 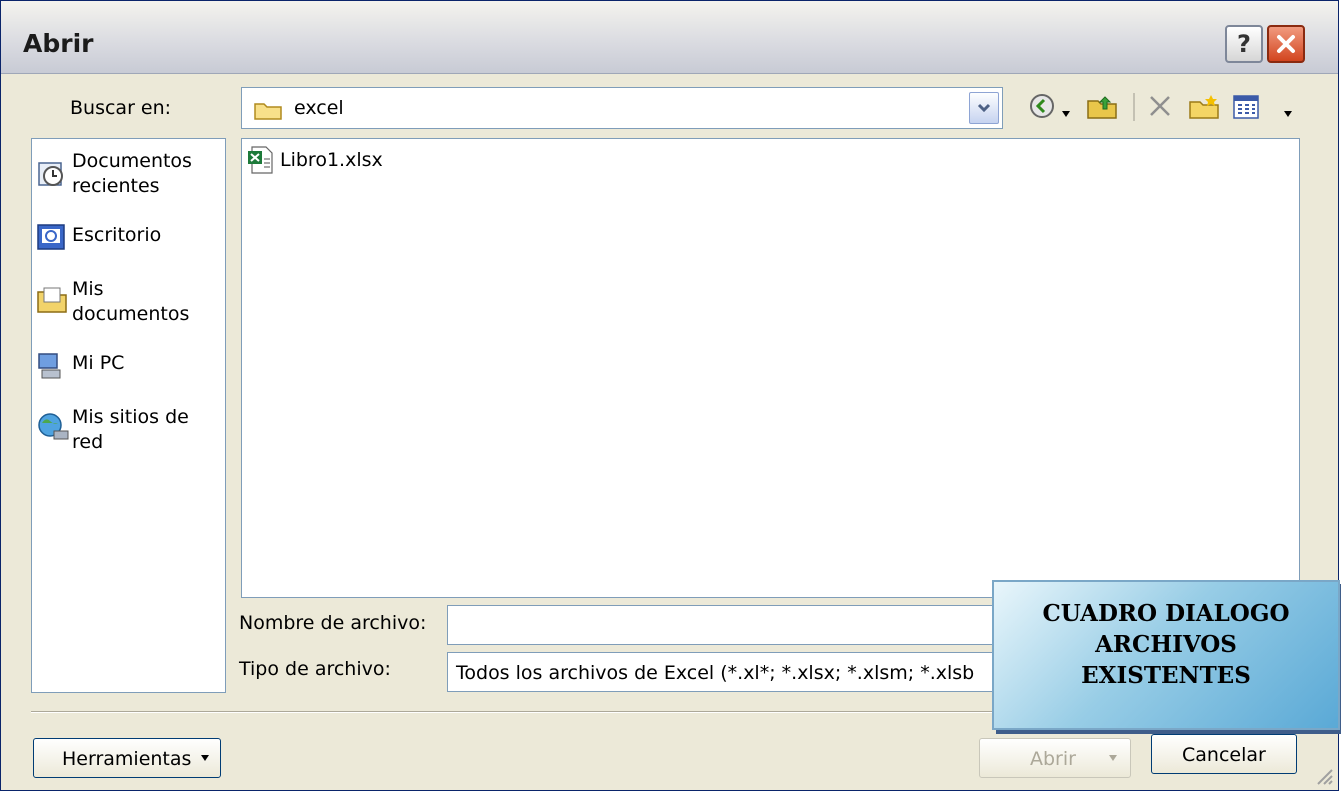 I want to click on back-arrow-icon, so click(x=1042, y=106).